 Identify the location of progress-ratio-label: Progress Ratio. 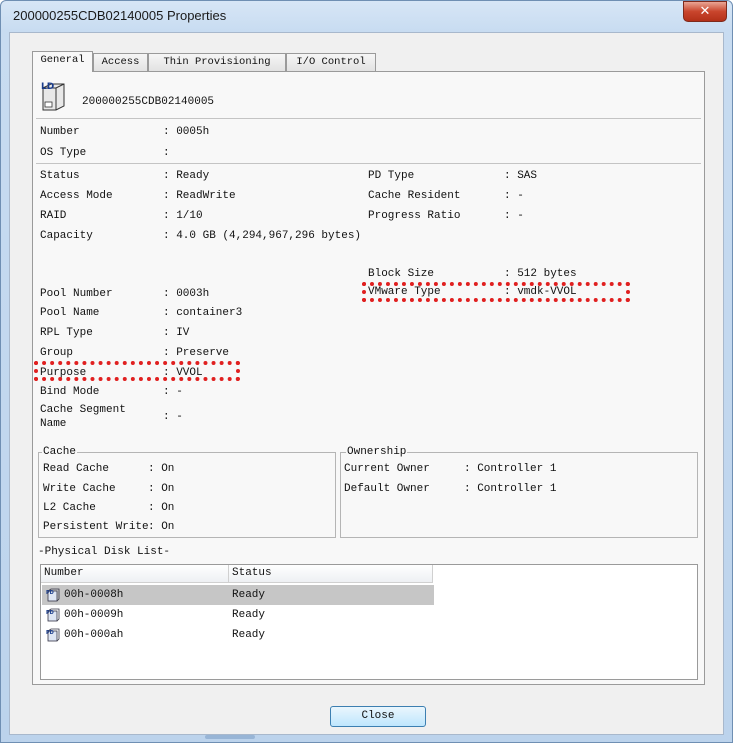
(414, 216).